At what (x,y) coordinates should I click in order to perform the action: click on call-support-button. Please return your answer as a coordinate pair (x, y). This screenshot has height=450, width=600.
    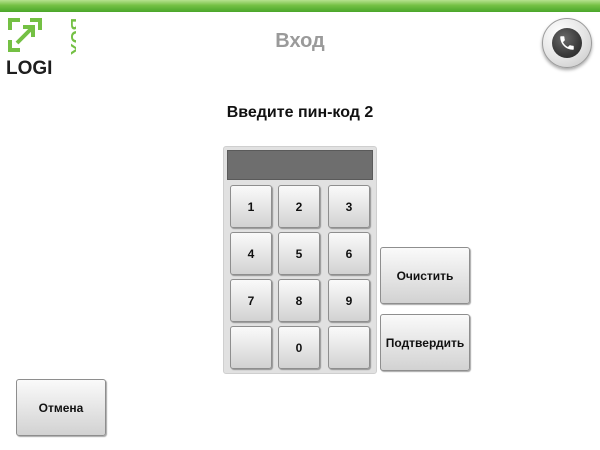
    Looking at the image, I should click on (567, 43).